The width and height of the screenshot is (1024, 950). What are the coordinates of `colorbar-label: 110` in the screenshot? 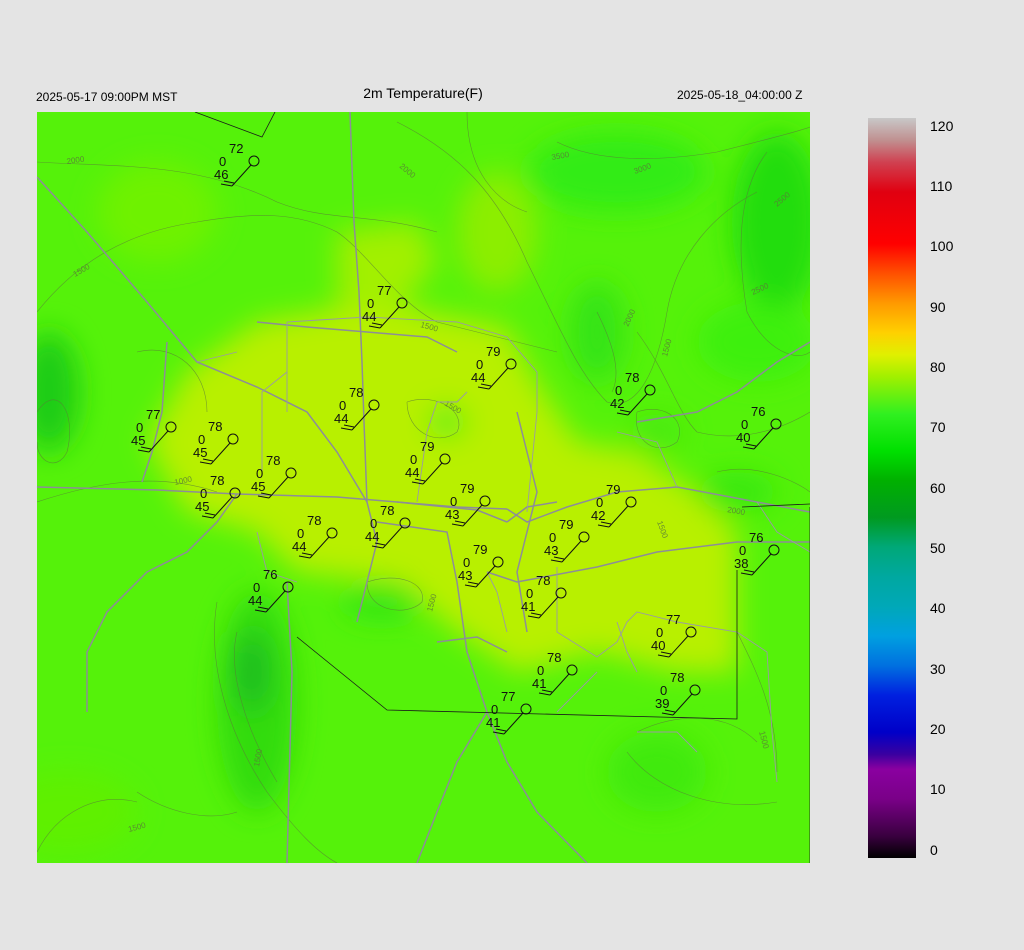 It's located at (941, 186).